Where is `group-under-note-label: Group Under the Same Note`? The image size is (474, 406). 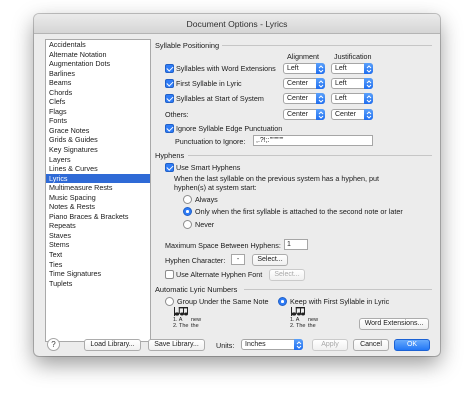 group-under-note-label: Group Under the Same Note is located at coordinates (223, 301).